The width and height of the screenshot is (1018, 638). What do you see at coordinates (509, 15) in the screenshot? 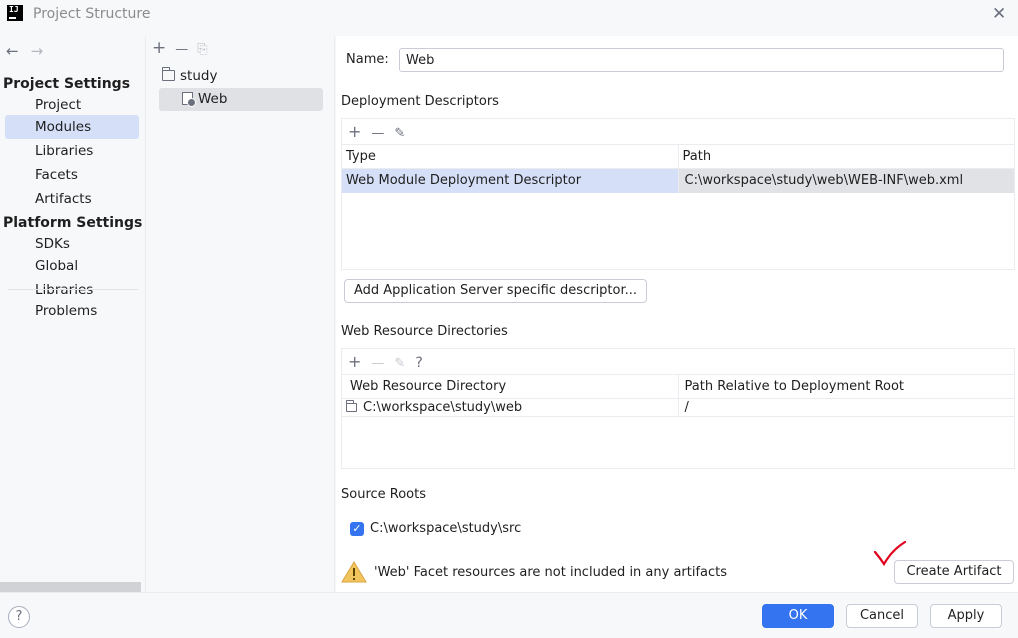
I see `title-bar` at bounding box center [509, 15].